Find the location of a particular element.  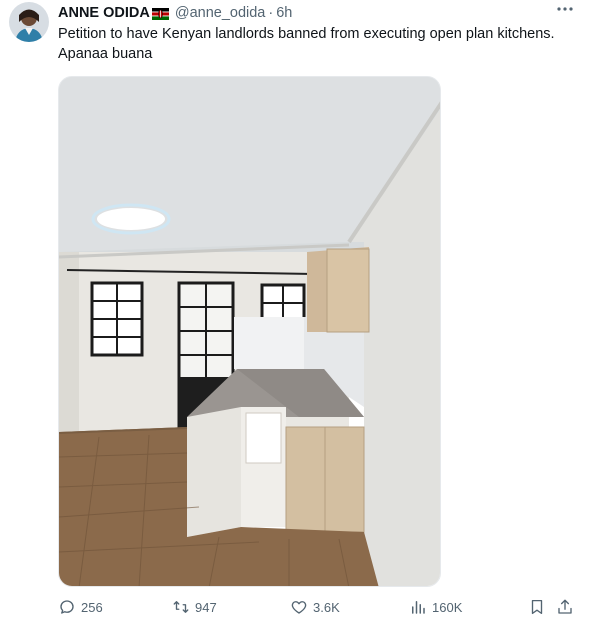

repost-icon is located at coordinates (181, 607).